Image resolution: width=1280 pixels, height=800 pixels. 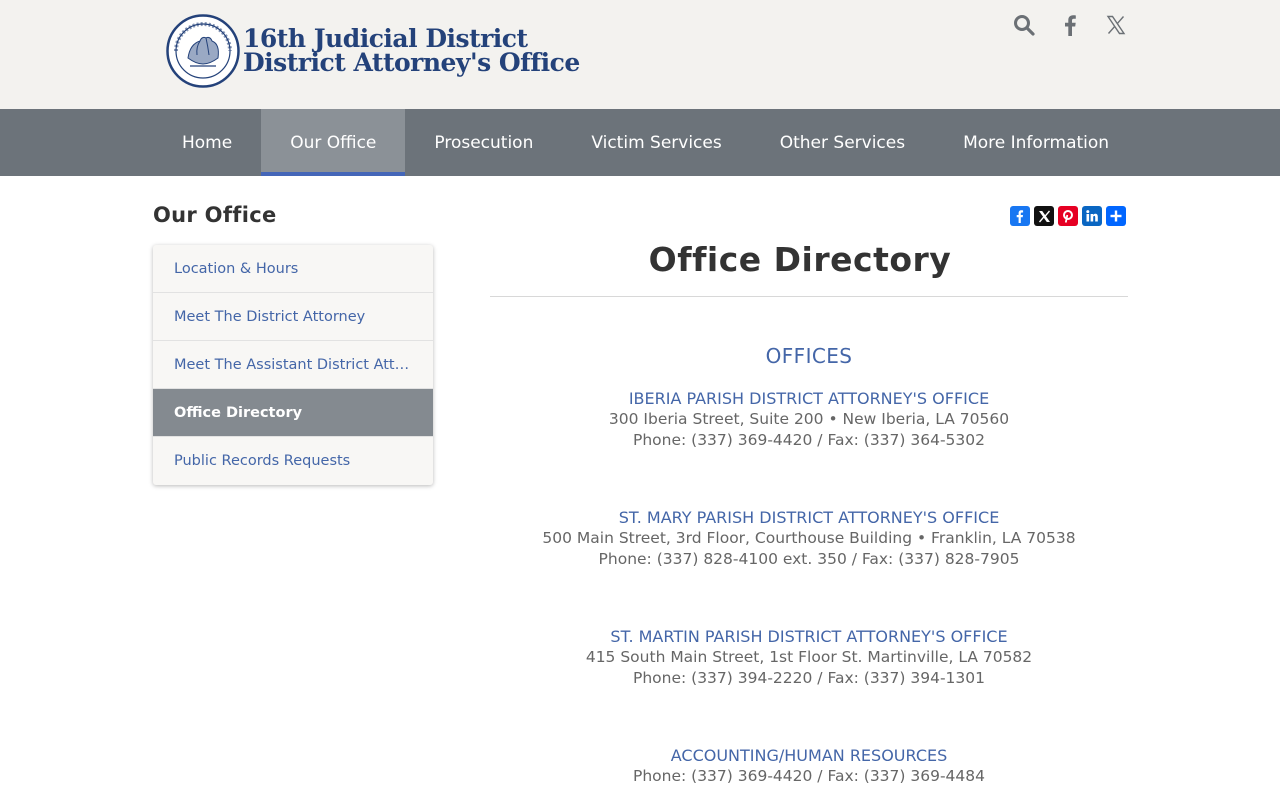 I want to click on page-title: Office Directory, so click(x=800, y=259).